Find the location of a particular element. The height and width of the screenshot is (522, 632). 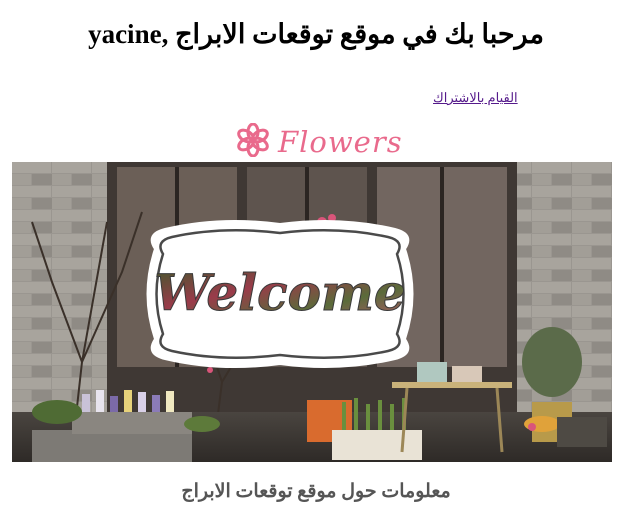

flowers-logo: Flowers is located at coordinates (319, 142).